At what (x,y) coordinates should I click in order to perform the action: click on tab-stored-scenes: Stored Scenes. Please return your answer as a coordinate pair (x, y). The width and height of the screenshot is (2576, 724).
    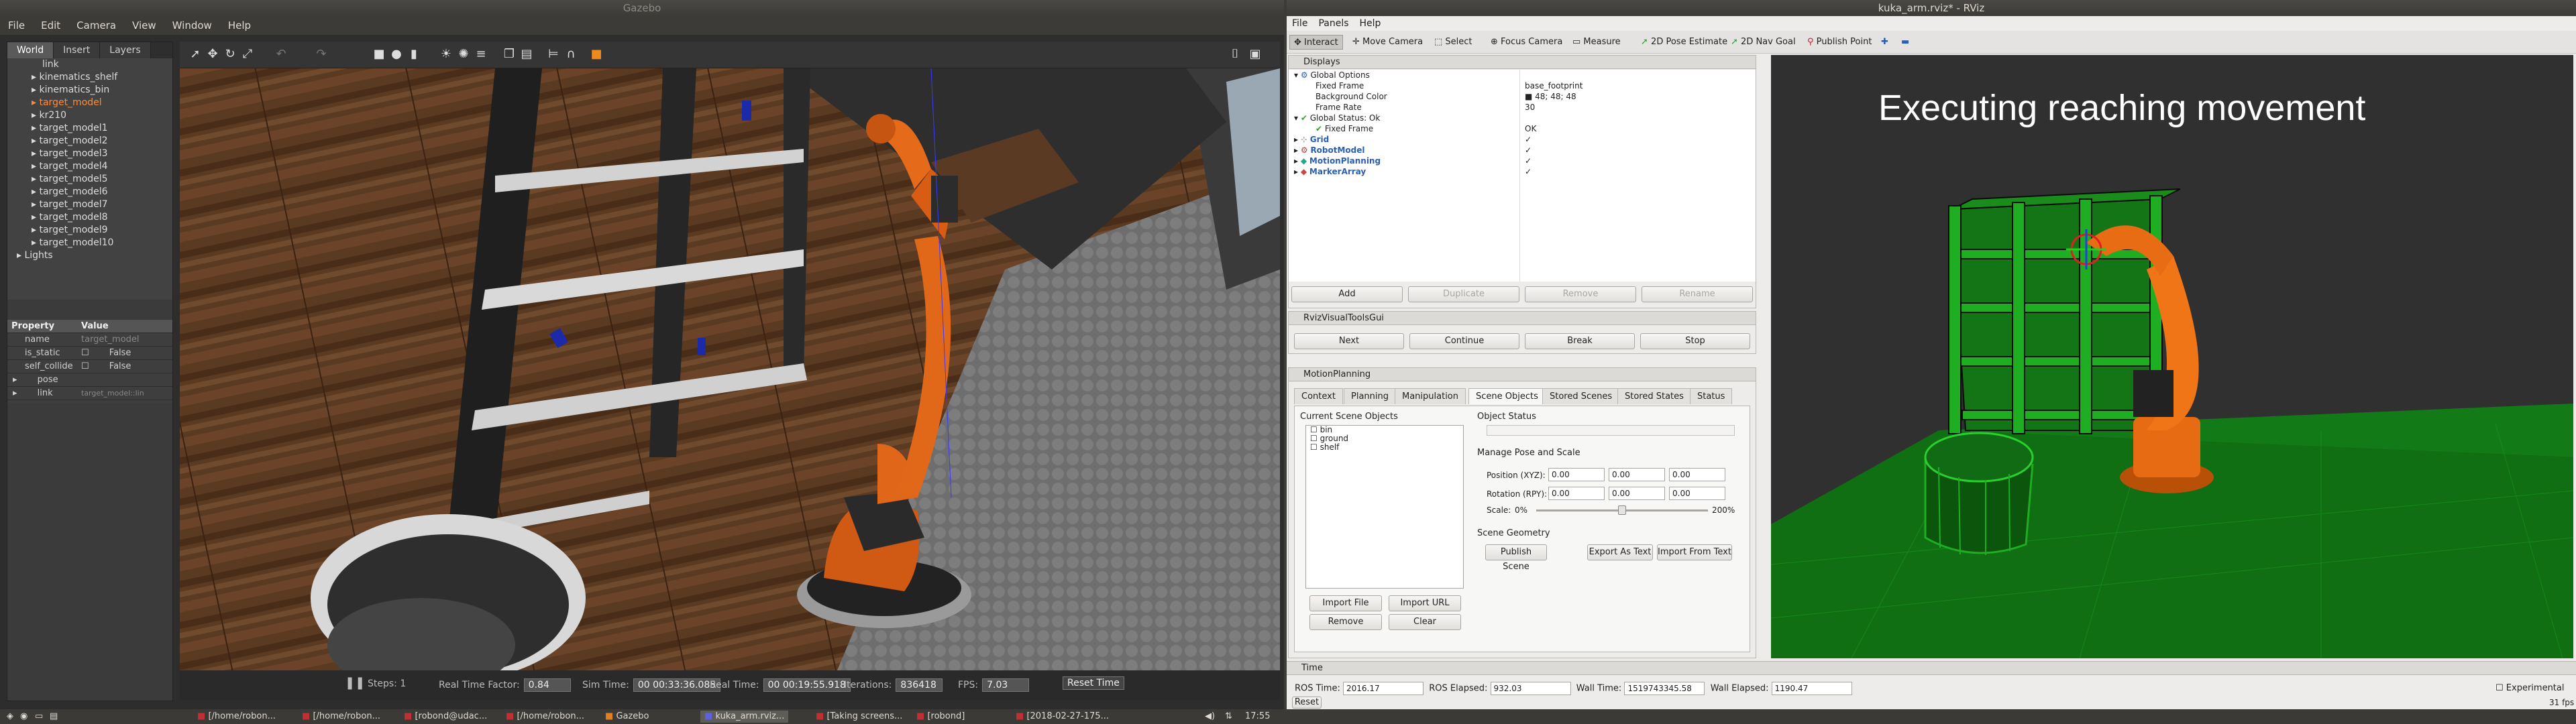
    Looking at the image, I should click on (1581, 396).